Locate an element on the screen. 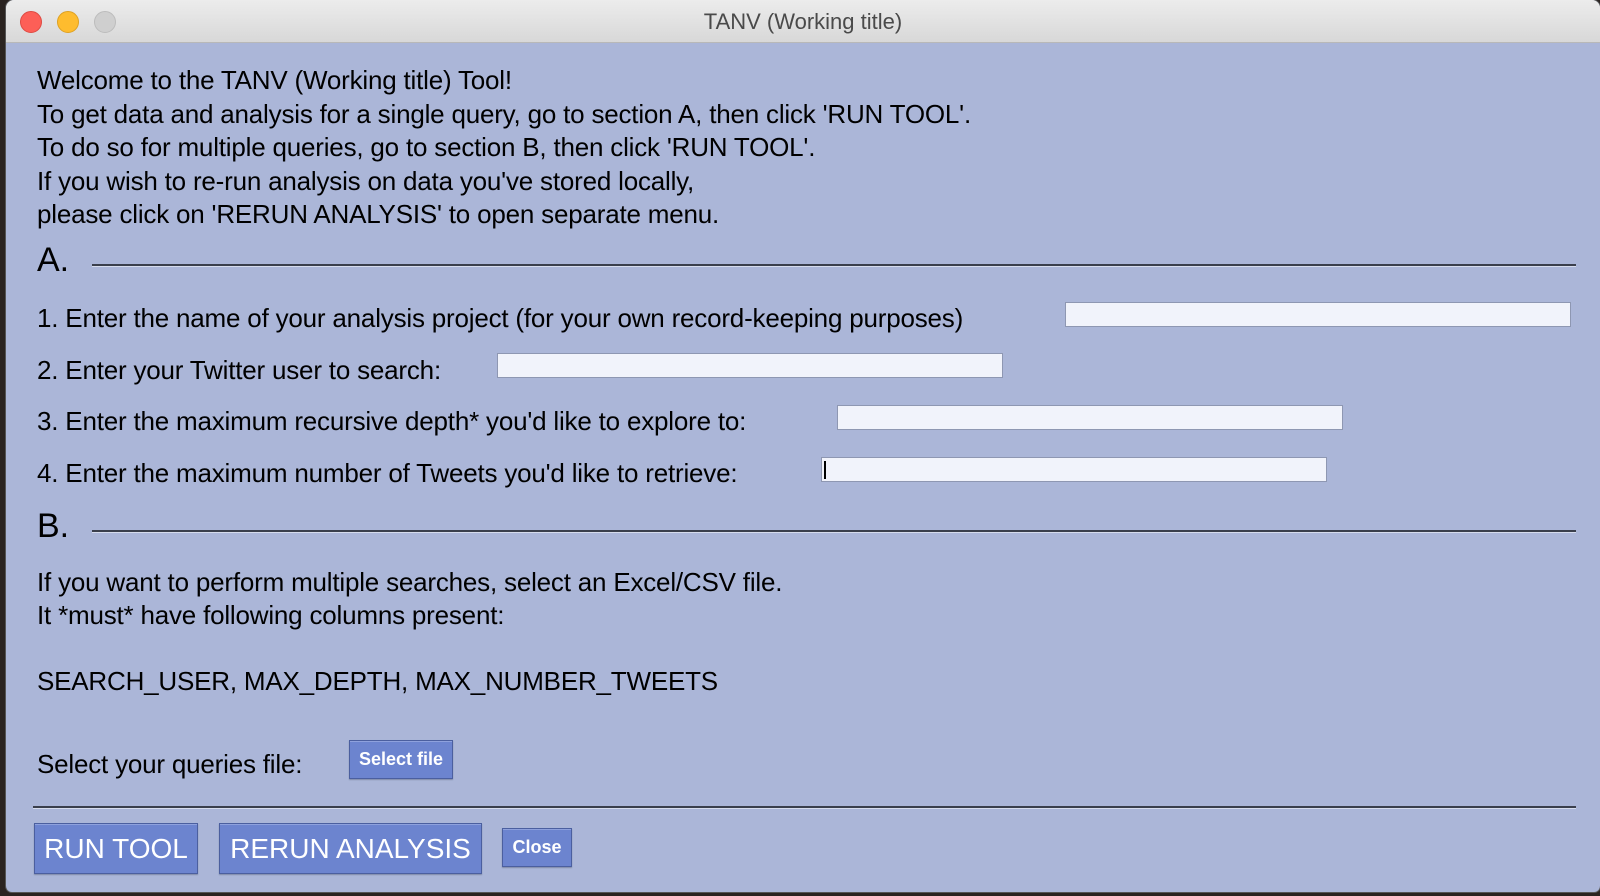 The height and width of the screenshot is (896, 1600). run-tool-button: RUN TOOL is located at coordinates (116, 848).